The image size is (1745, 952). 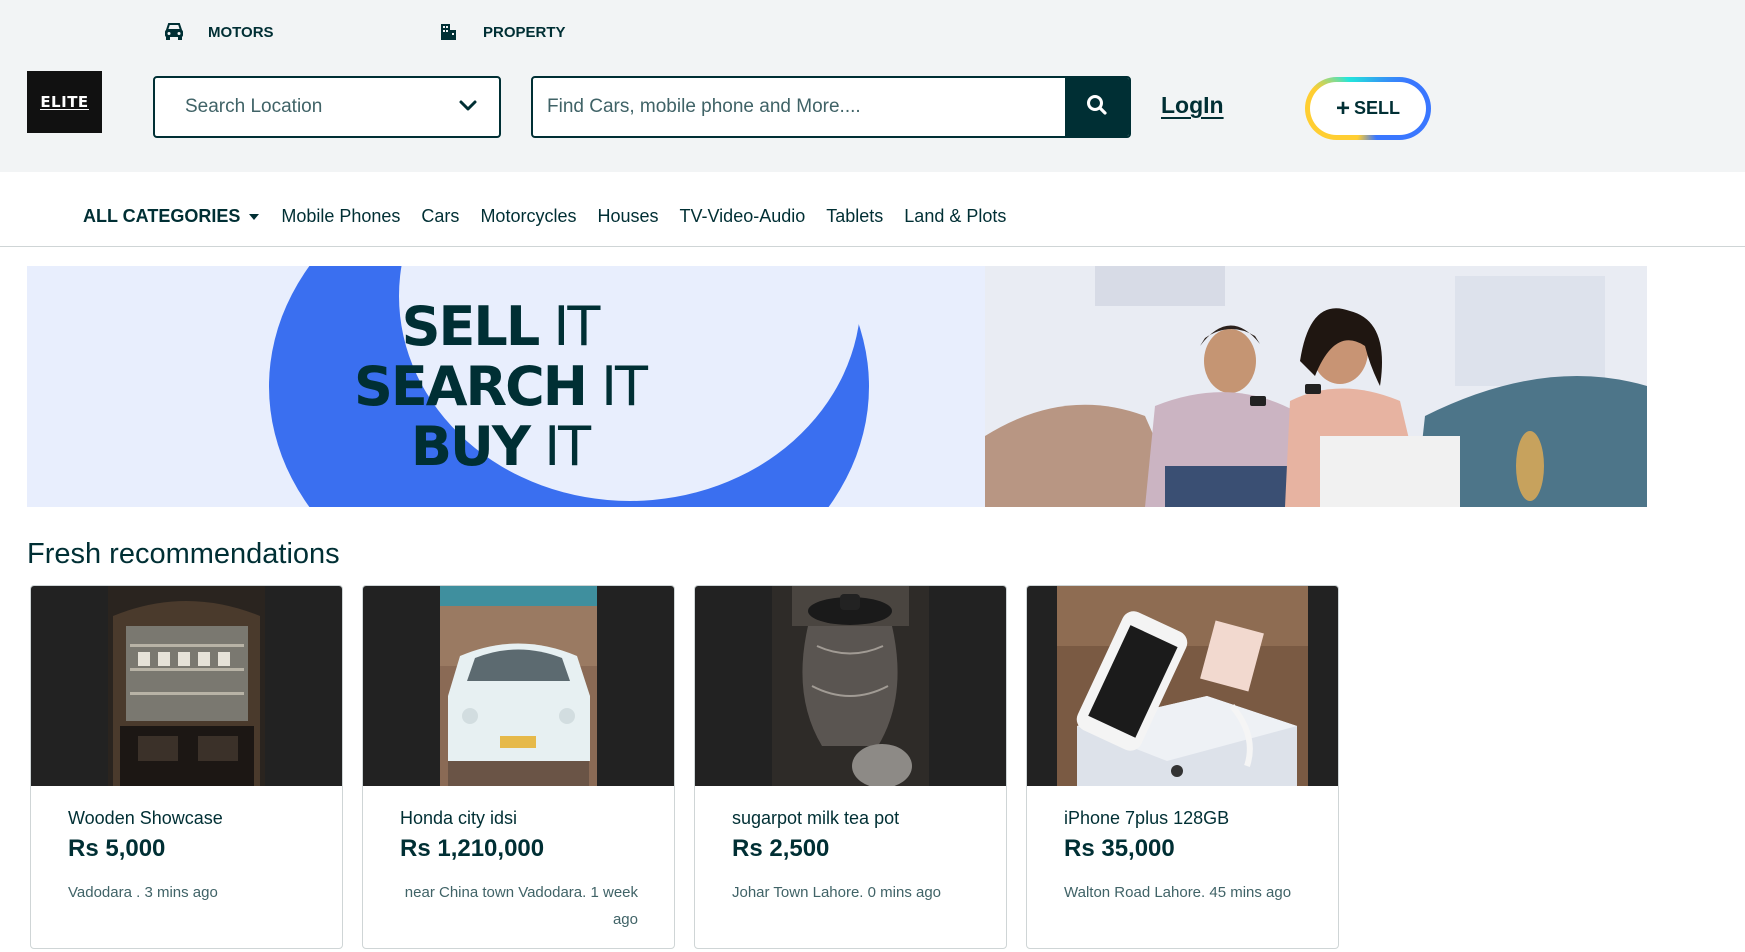 I want to click on listing-title: Wooden Showcase, so click(x=145, y=818).